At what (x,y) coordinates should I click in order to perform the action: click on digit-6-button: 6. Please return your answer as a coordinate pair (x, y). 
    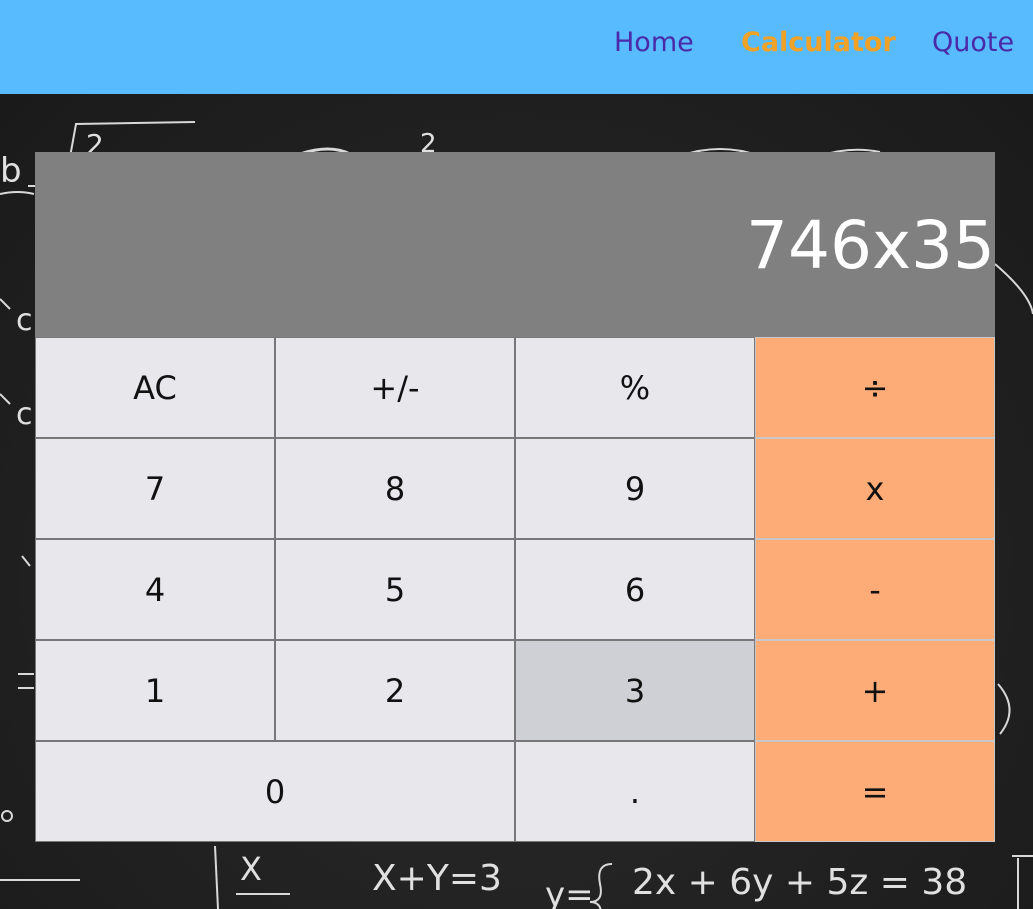
    Looking at the image, I should click on (635, 589).